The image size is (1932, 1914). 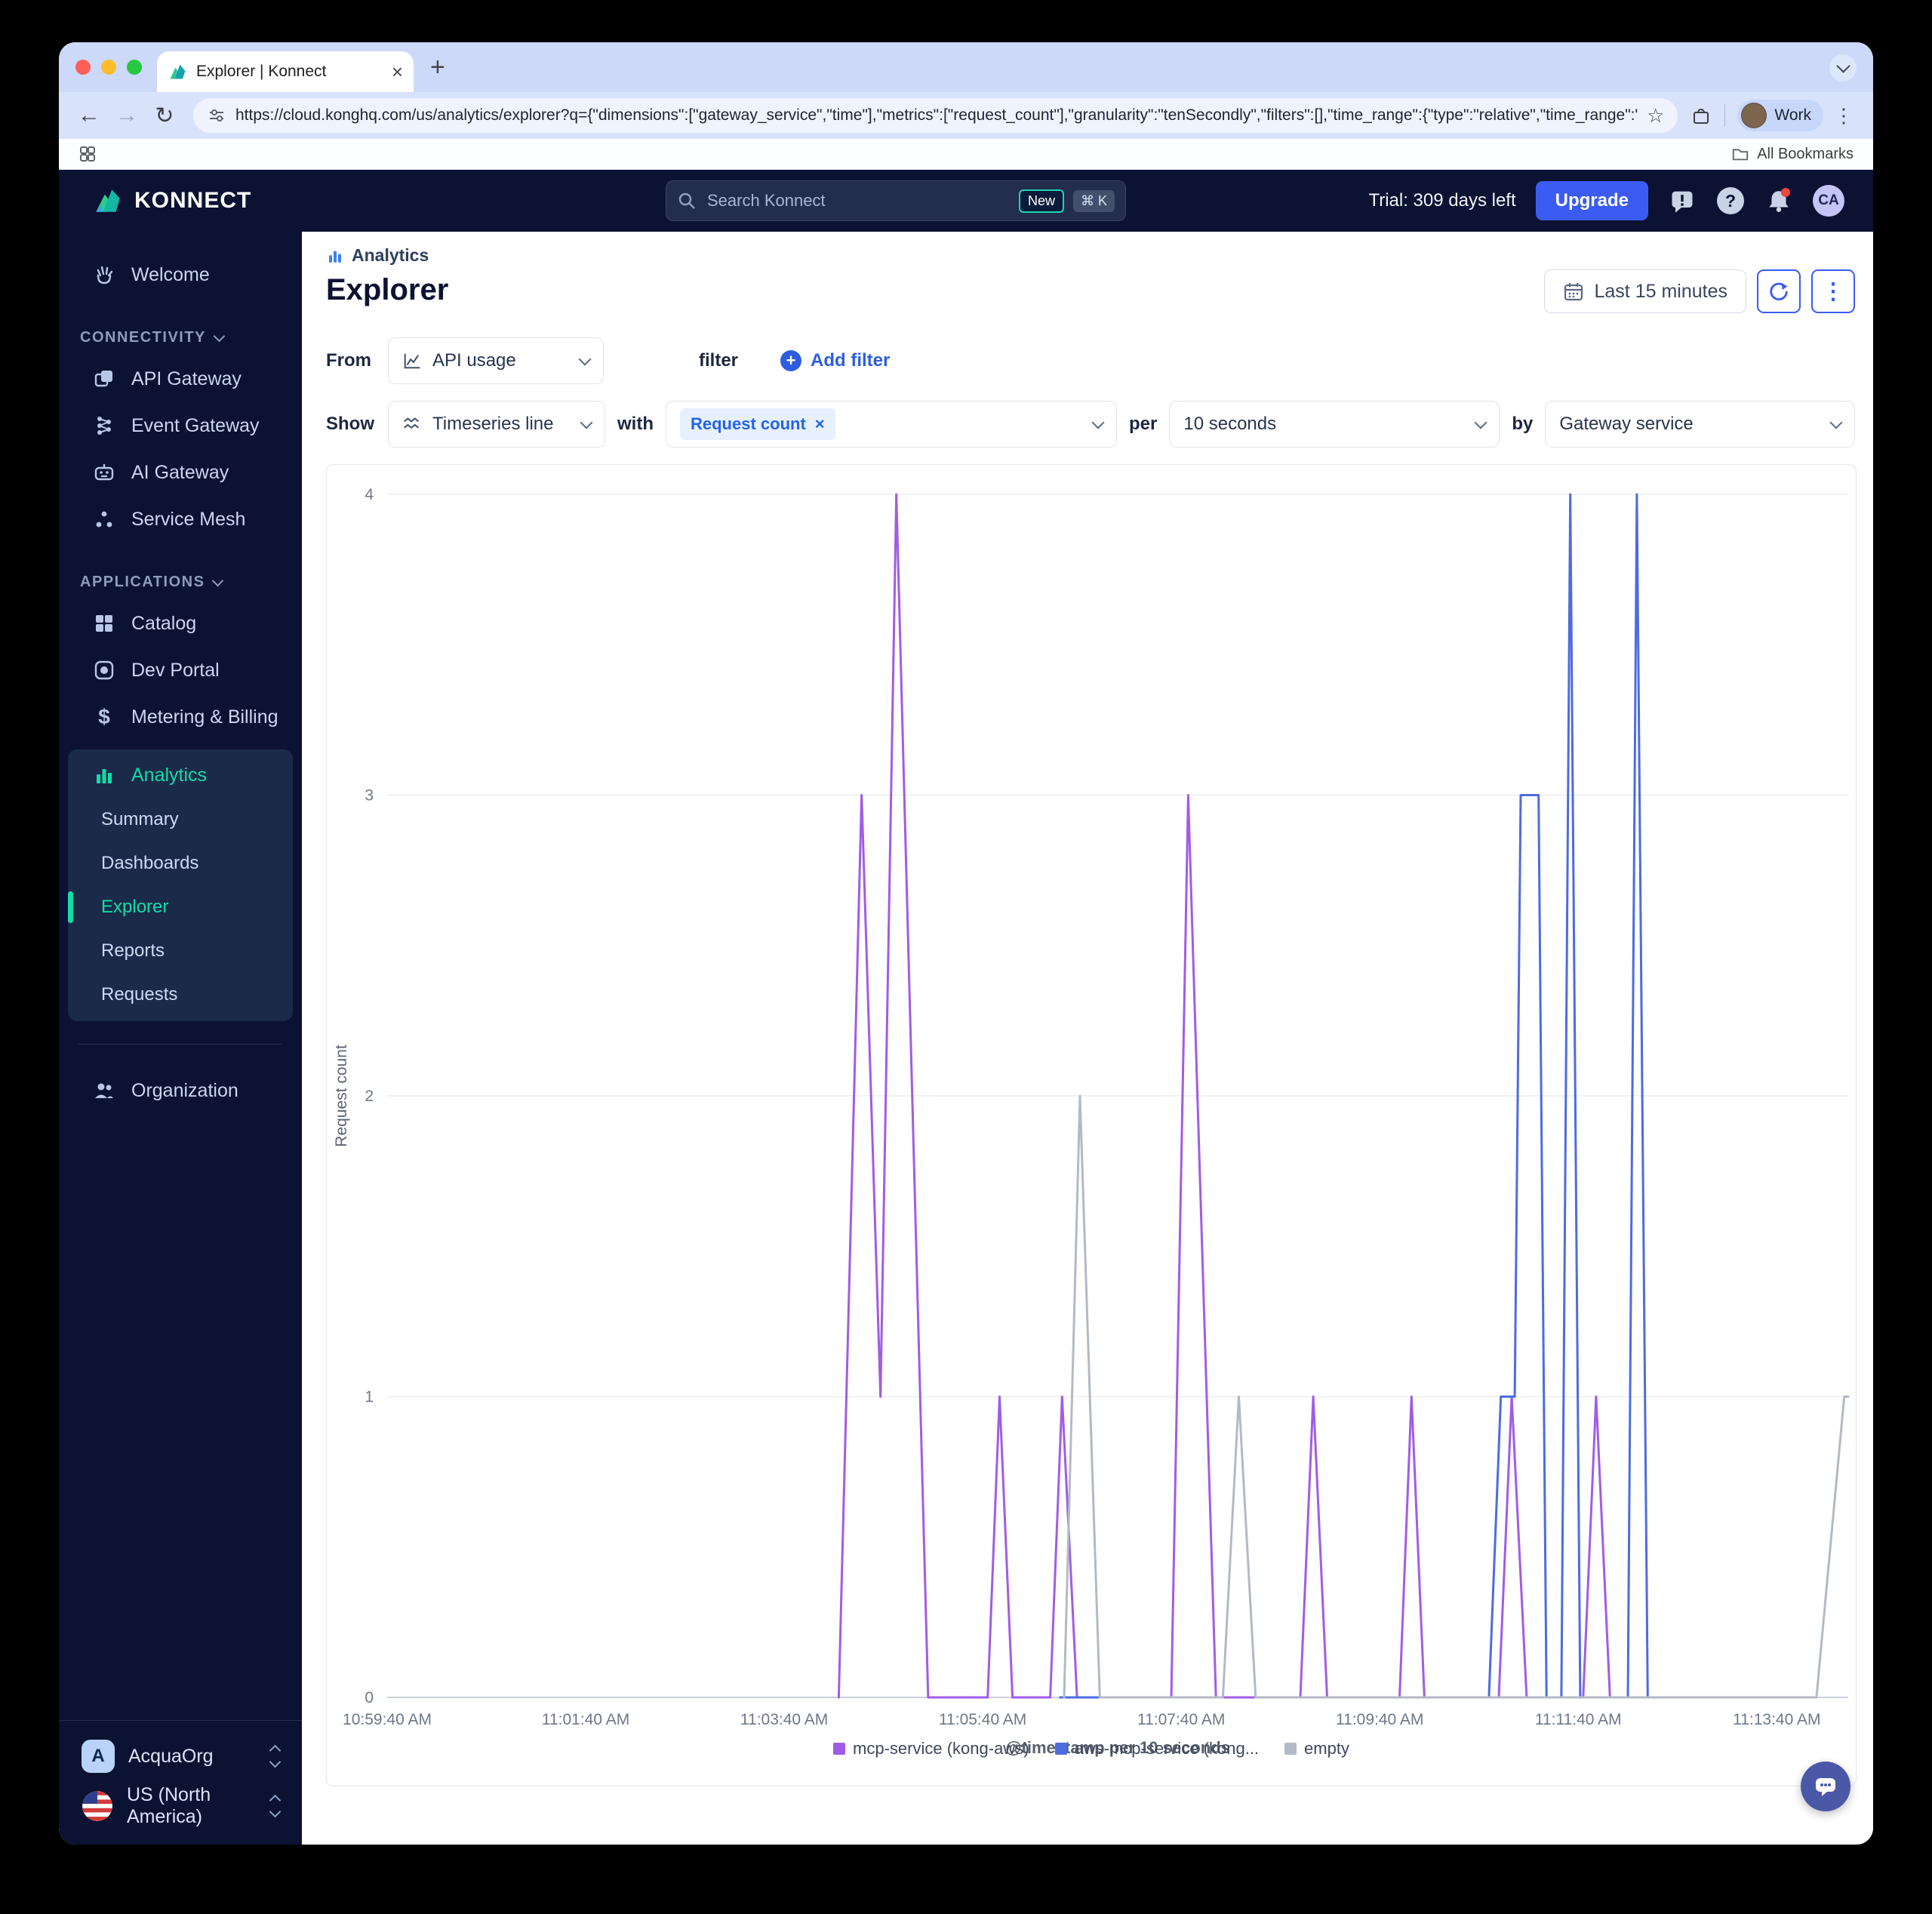 What do you see at coordinates (1379, 1719) in the screenshot?
I see `svg-text: 11:09:40 AM` at bounding box center [1379, 1719].